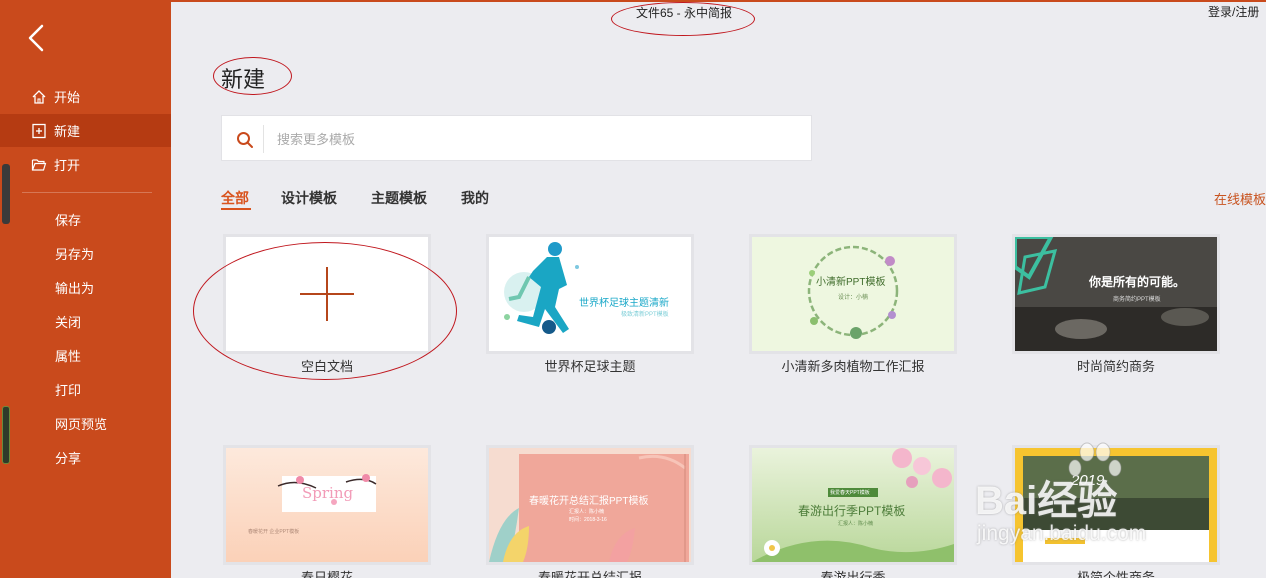 The width and height of the screenshot is (1266, 578). I want to click on sidebar-item-export: 输出为, so click(74, 289).